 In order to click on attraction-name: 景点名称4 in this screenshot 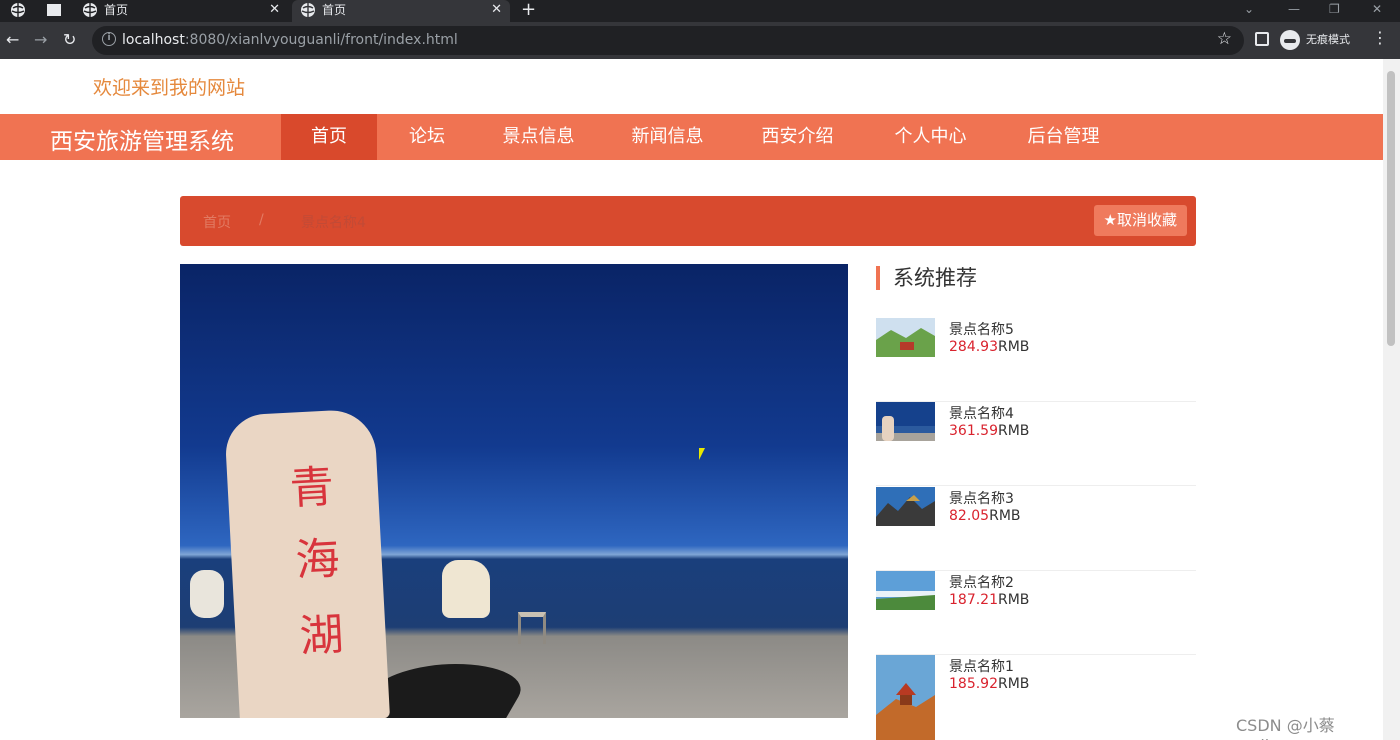, I will do `click(981, 413)`.